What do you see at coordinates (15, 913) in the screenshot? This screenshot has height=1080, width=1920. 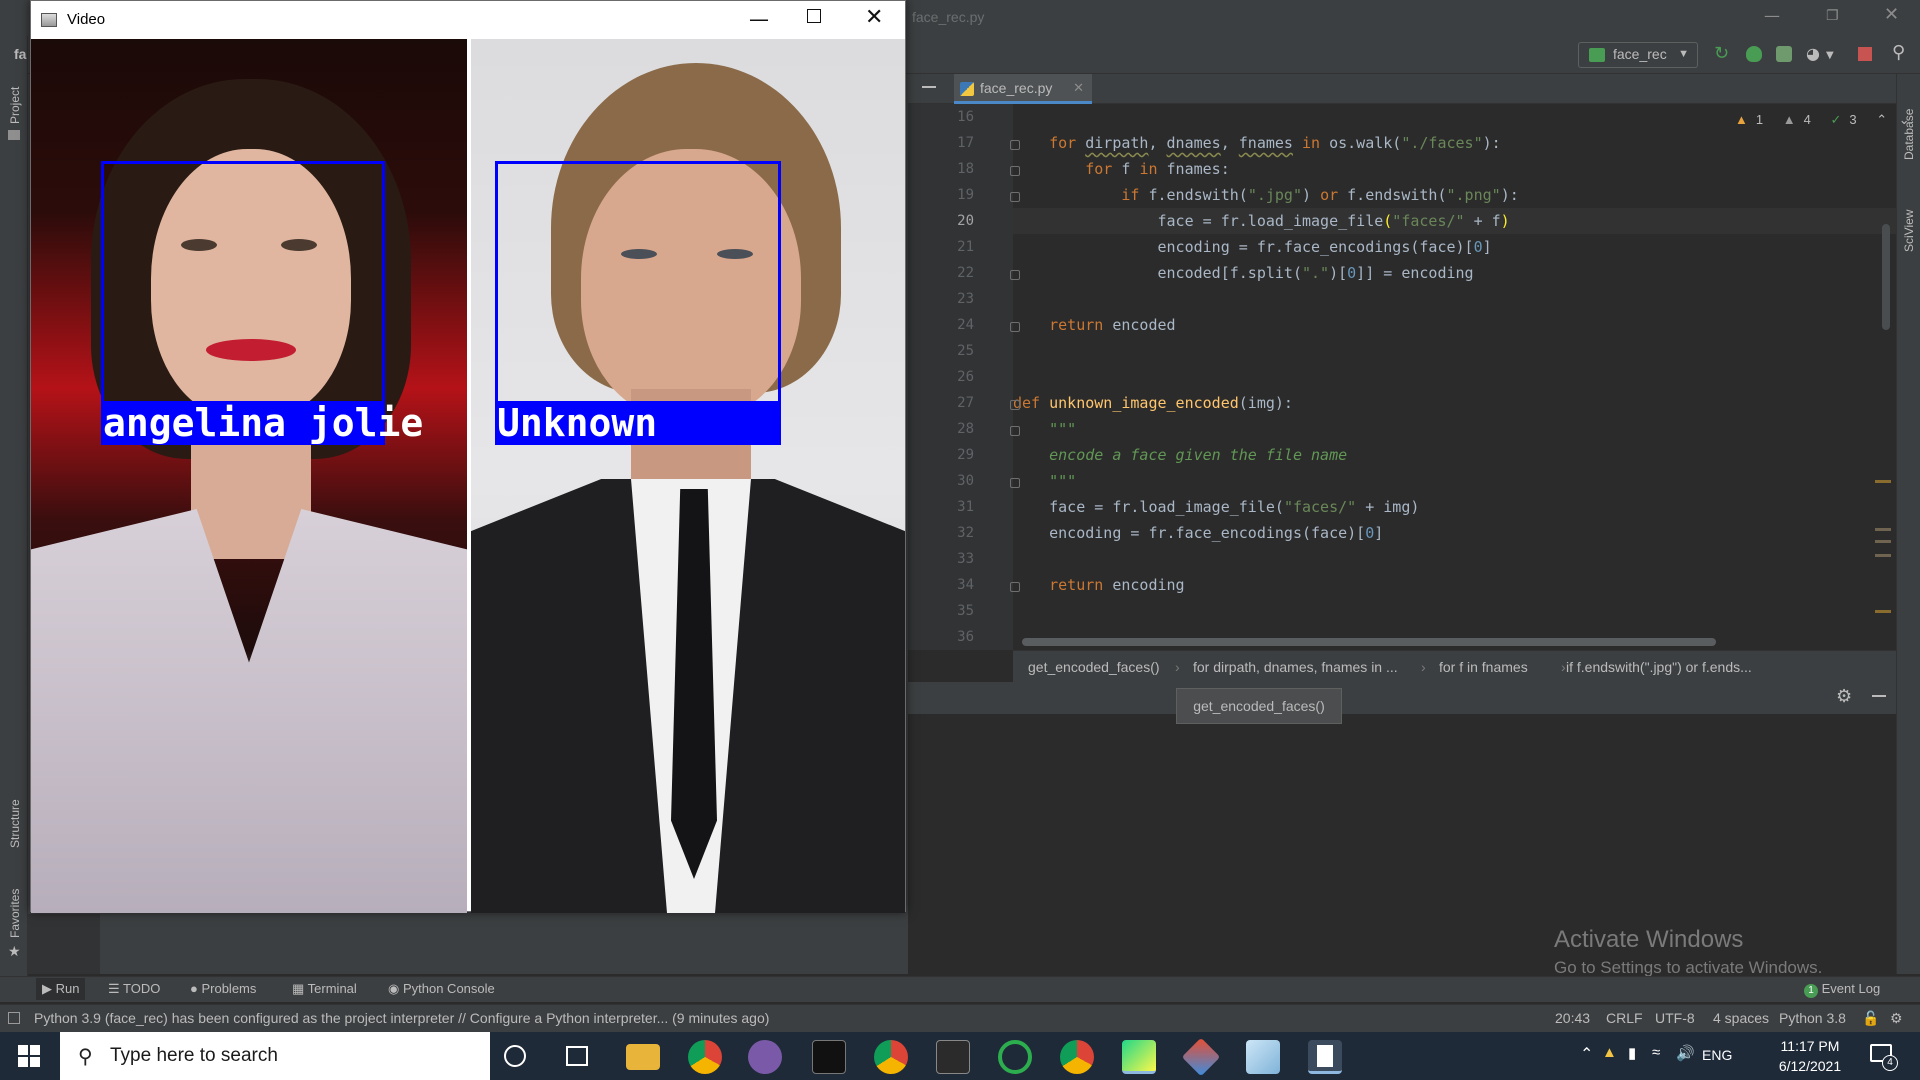 I see `favorites-tool-tab: Favorites` at bounding box center [15, 913].